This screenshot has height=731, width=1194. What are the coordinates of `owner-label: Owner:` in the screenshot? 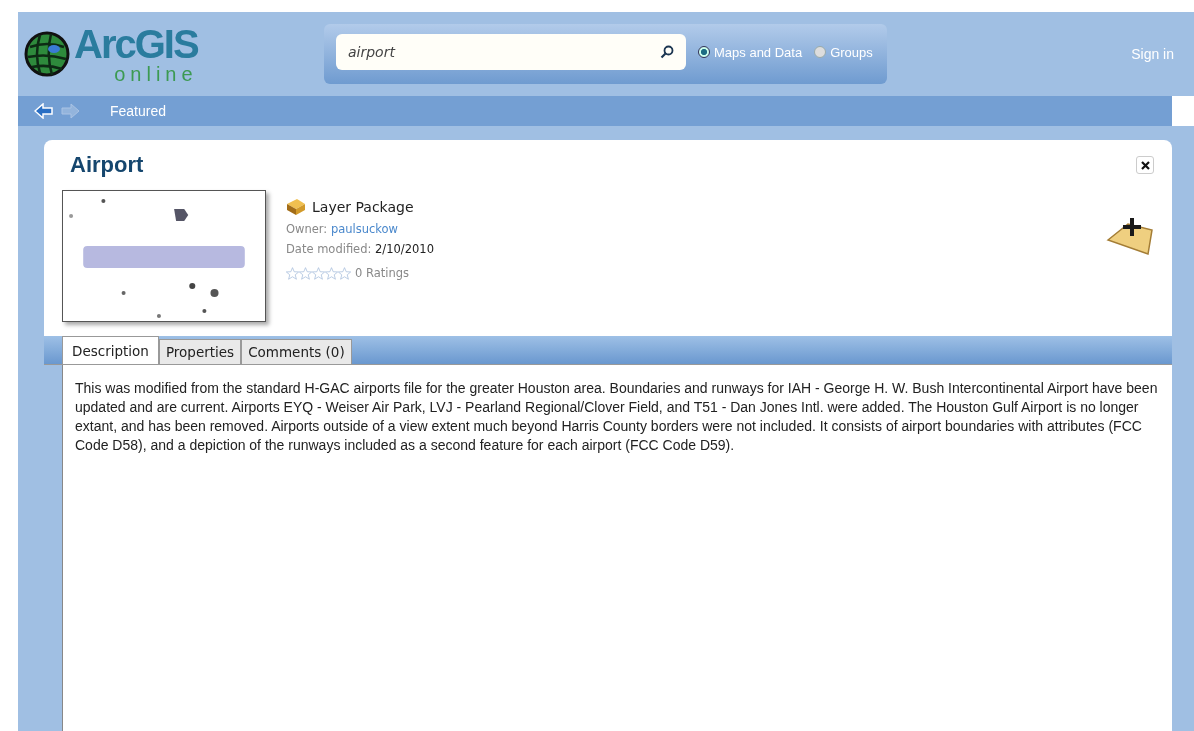 It's located at (307, 229).